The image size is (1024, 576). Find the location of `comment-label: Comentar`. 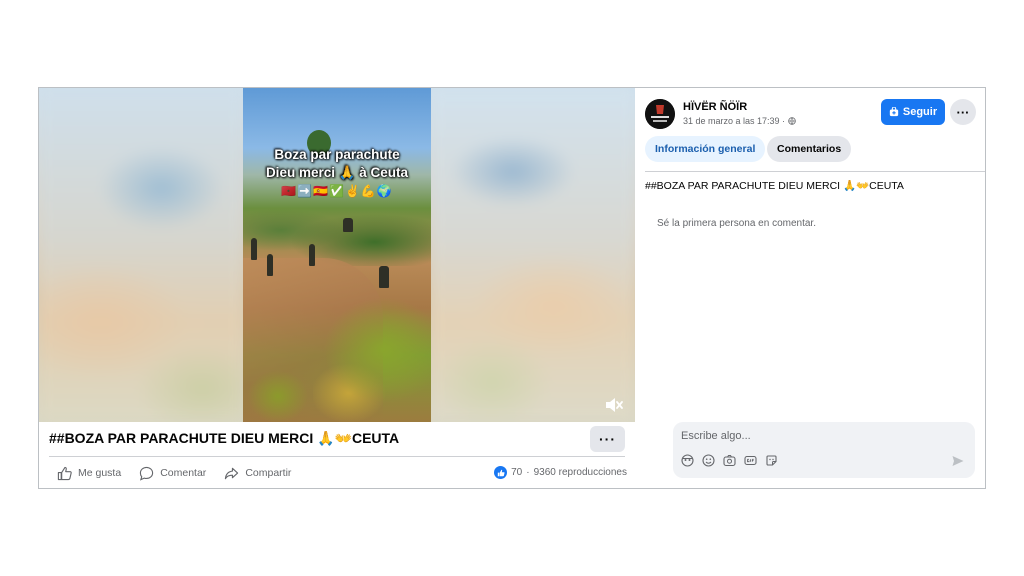

comment-label: Comentar is located at coordinates (183, 473).